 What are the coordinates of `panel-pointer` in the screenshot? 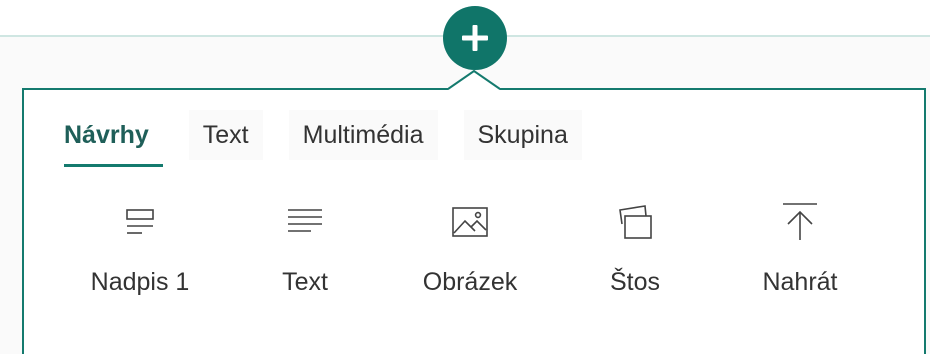 It's located at (474, 80).